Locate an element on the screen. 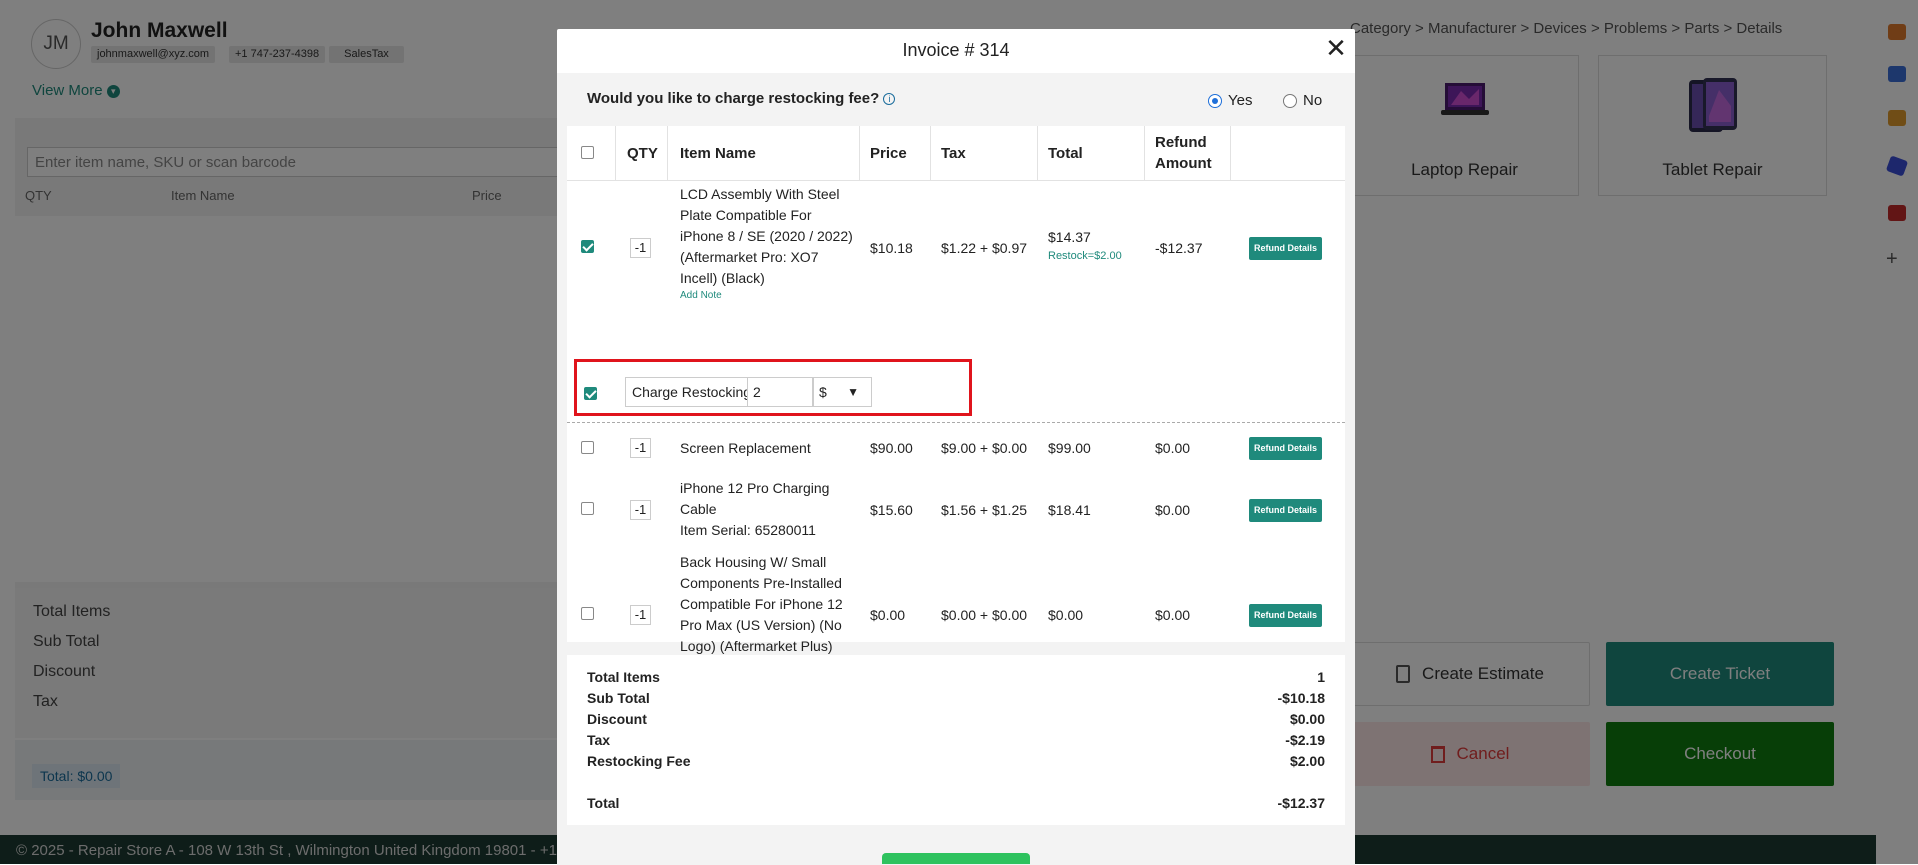 The width and height of the screenshot is (1918, 865). summary-value: 1 is located at coordinates (1321, 677).